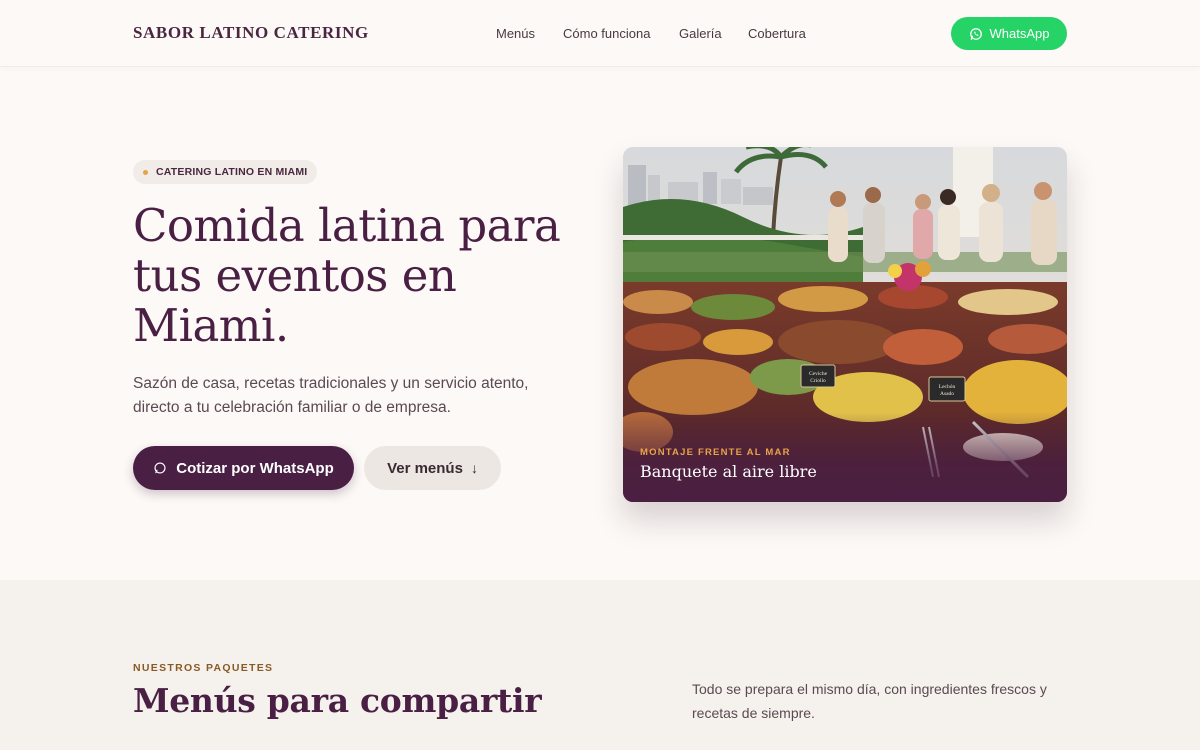 This screenshot has height=750, width=1200. I want to click on nav-cobertura: Cobertura, so click(777, 33).